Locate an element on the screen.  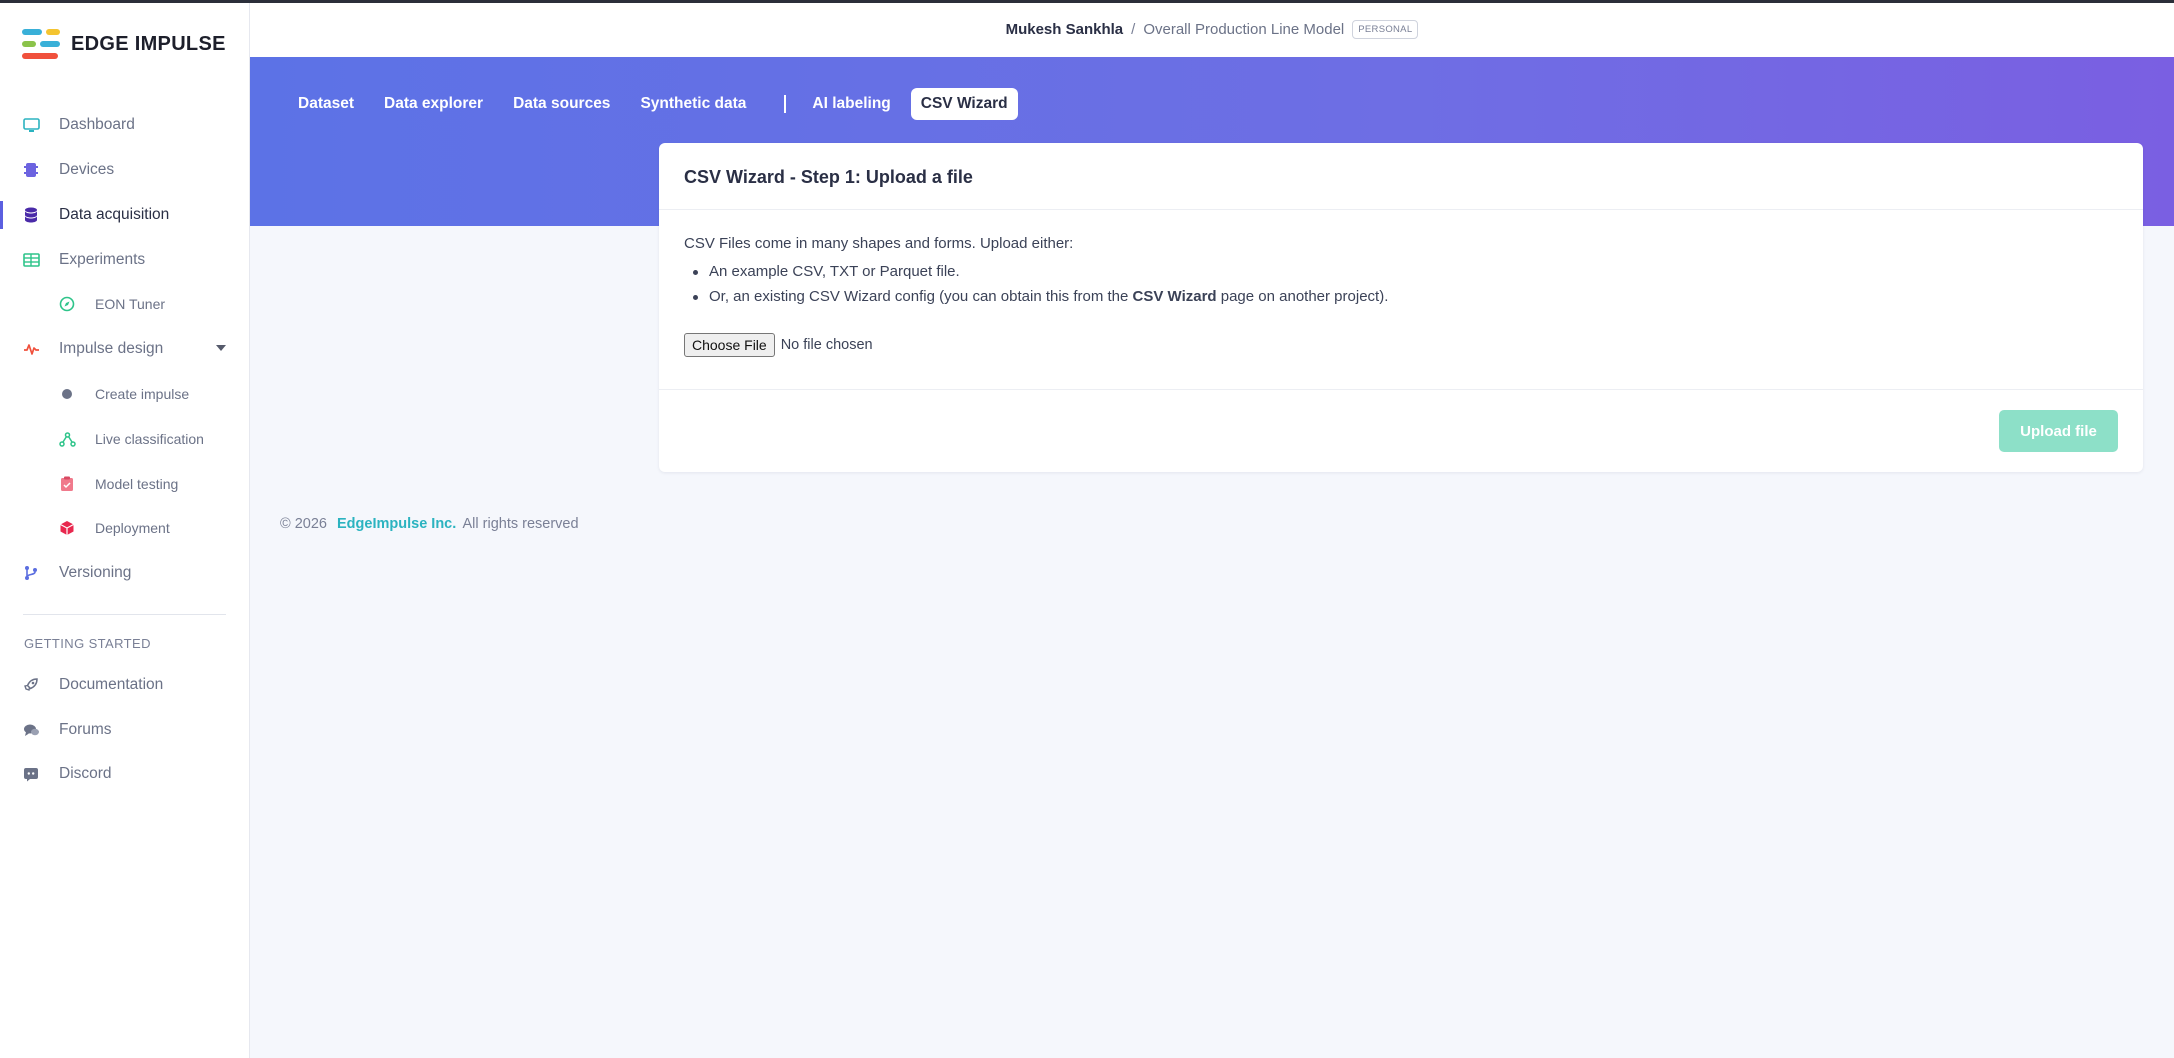
sidebar-item-label: Model testing is located at coordinates (137, 484).